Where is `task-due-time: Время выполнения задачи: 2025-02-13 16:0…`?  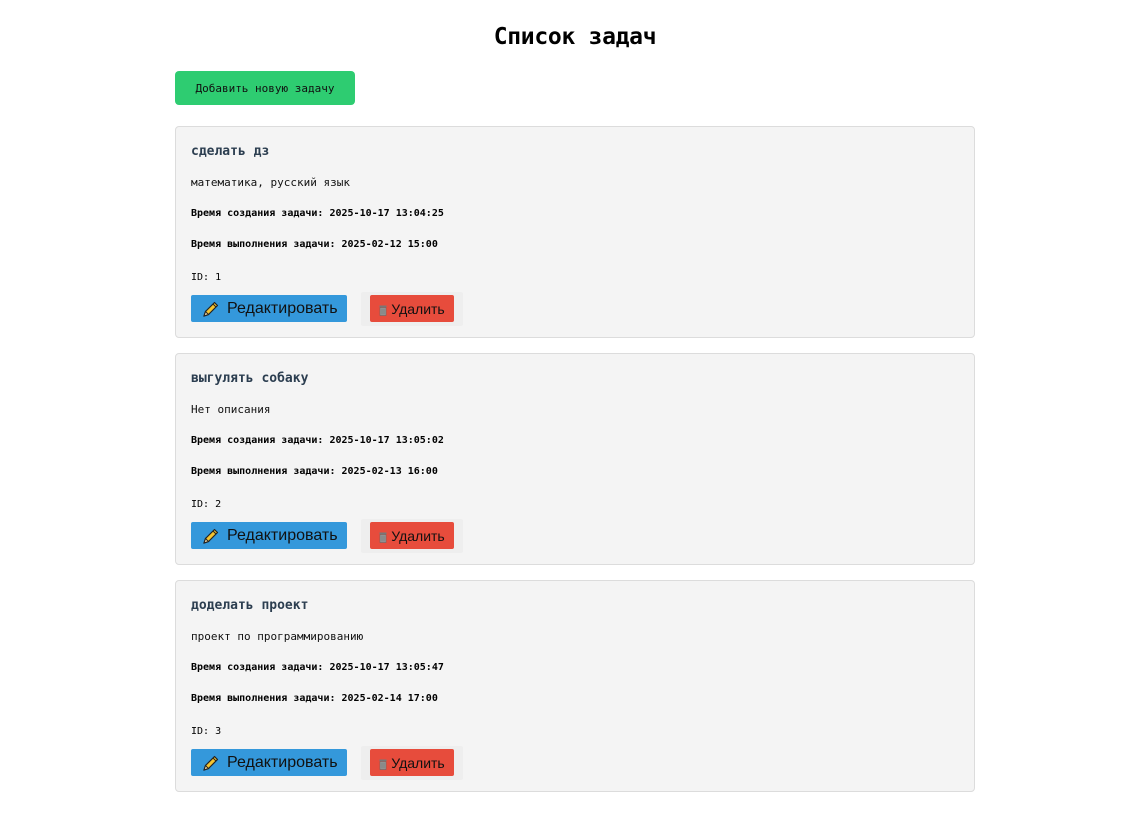
task-due-time: Время выполнения задачи: 2025-02-13 16:0… is located at coordinates (314, 471).